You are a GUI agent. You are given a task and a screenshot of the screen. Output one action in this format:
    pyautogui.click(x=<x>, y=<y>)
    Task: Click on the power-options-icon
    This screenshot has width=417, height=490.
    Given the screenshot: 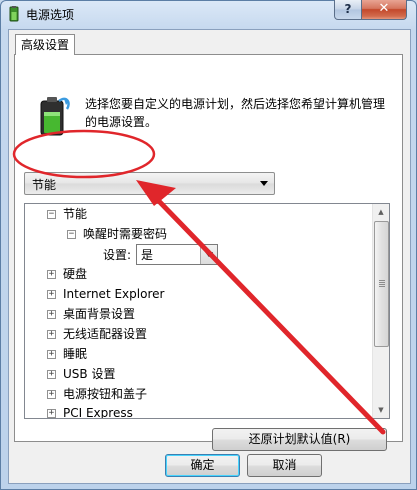 What is the action you would take?
    pyautogui.click(x=14, y=14)
    